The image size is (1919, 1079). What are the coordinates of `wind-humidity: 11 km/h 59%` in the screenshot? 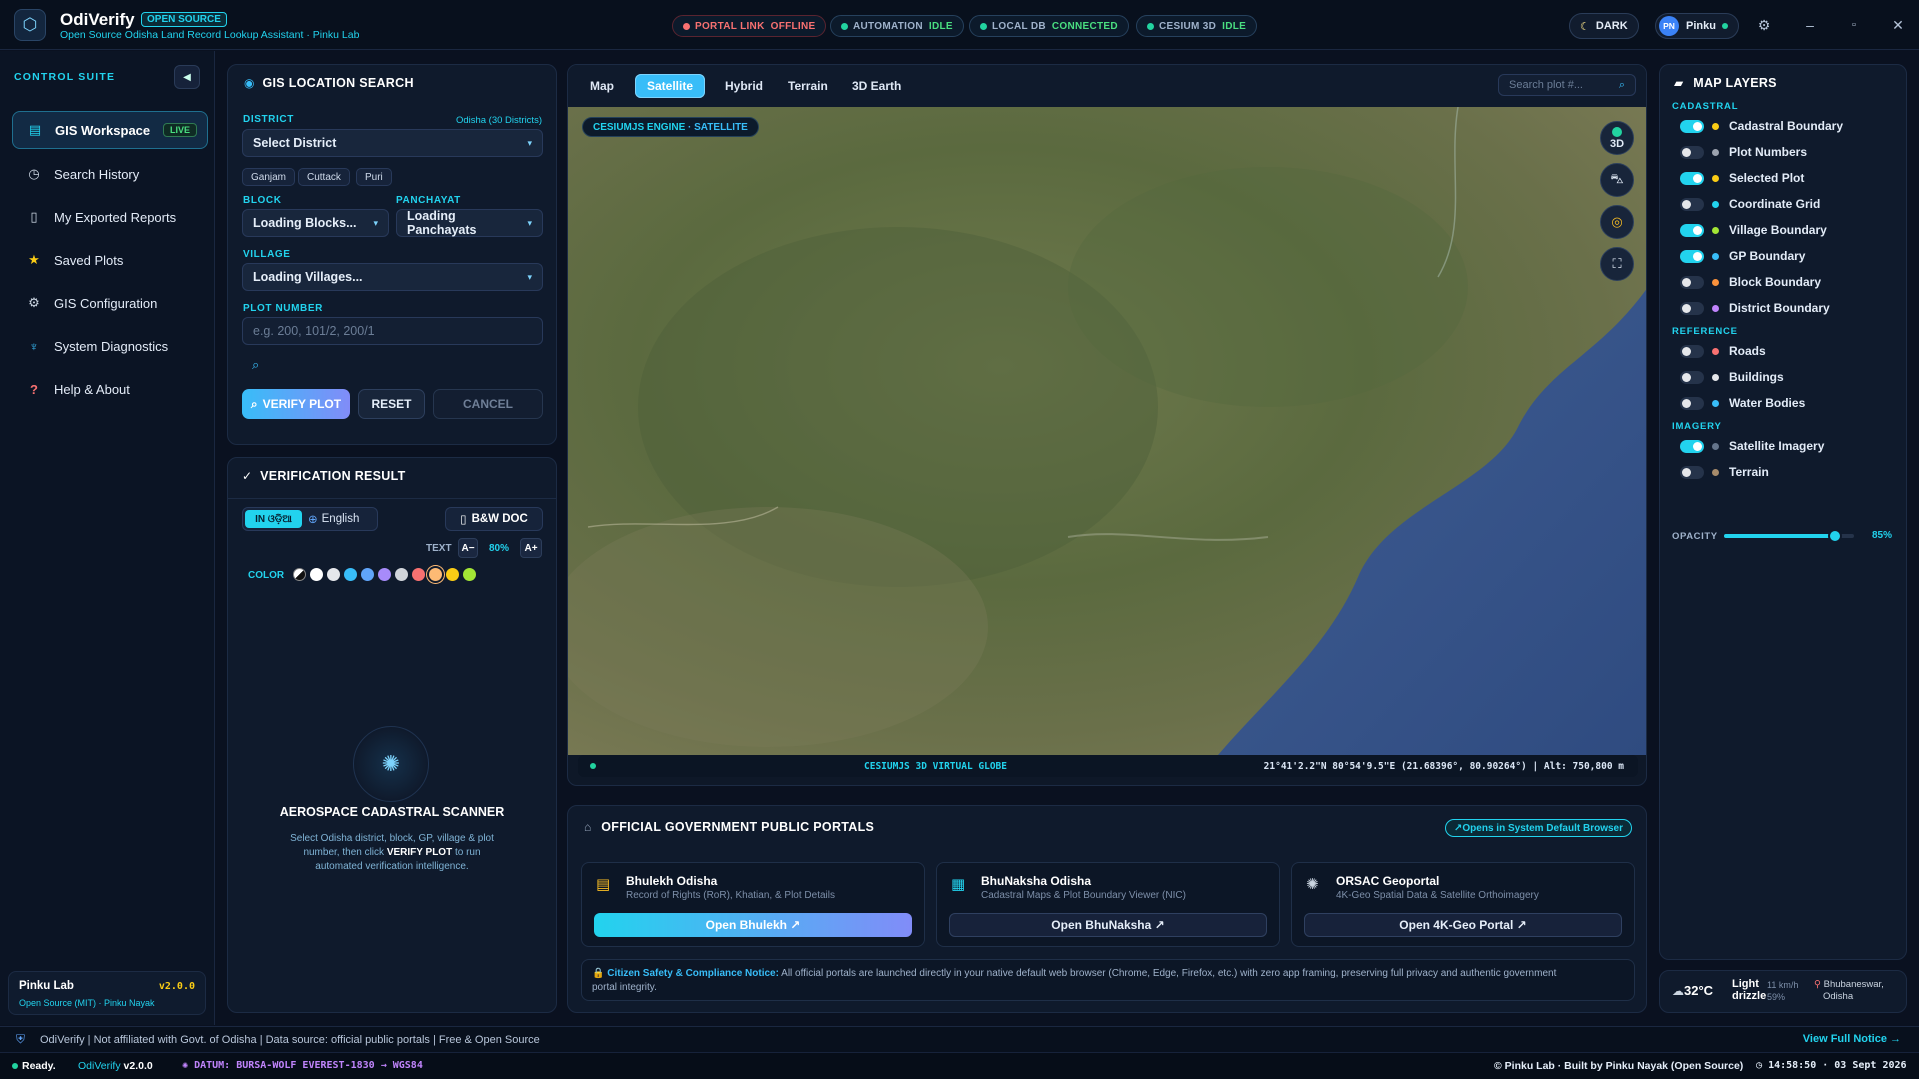 It's located at (1783, 991).